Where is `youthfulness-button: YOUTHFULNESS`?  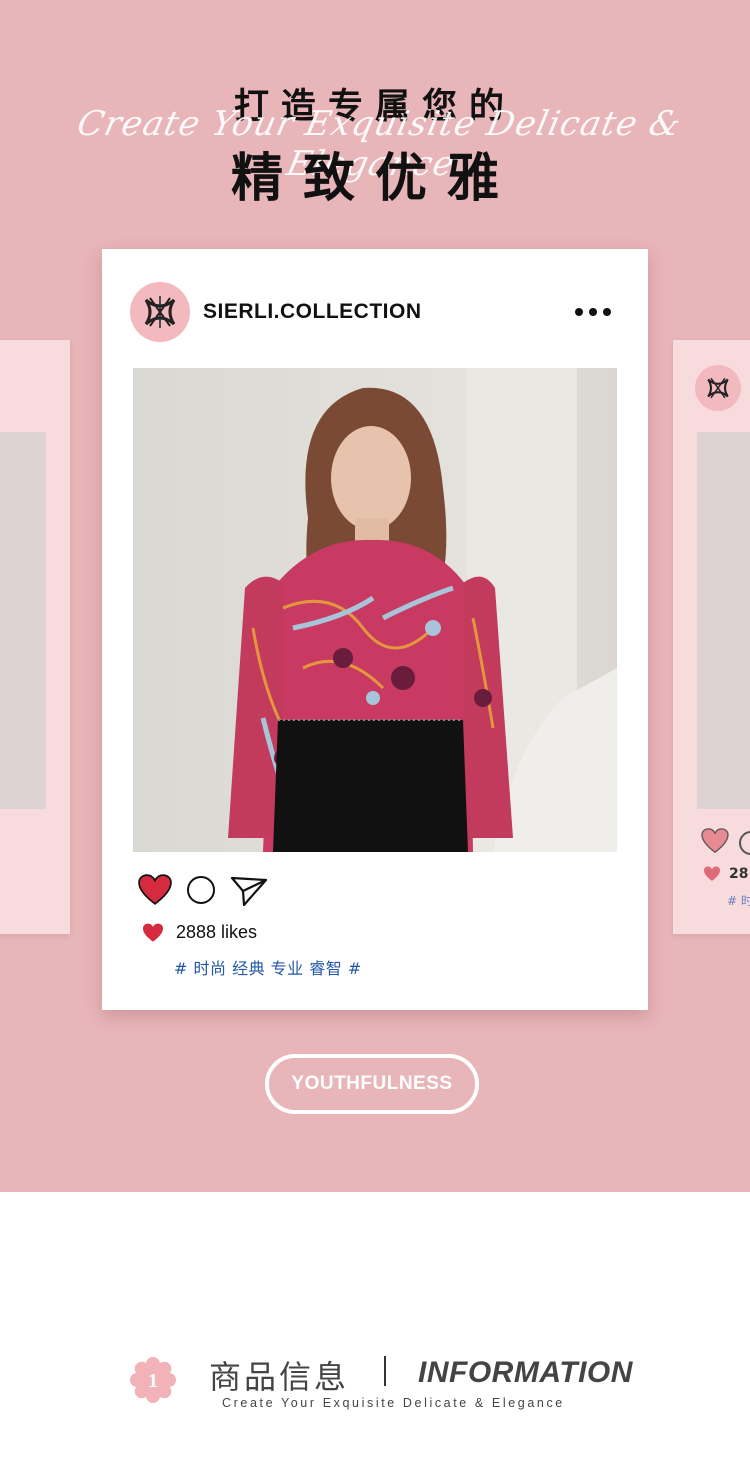
youthfulness-button: YOUTHFULNESS is located at coordinates (372, 1084).